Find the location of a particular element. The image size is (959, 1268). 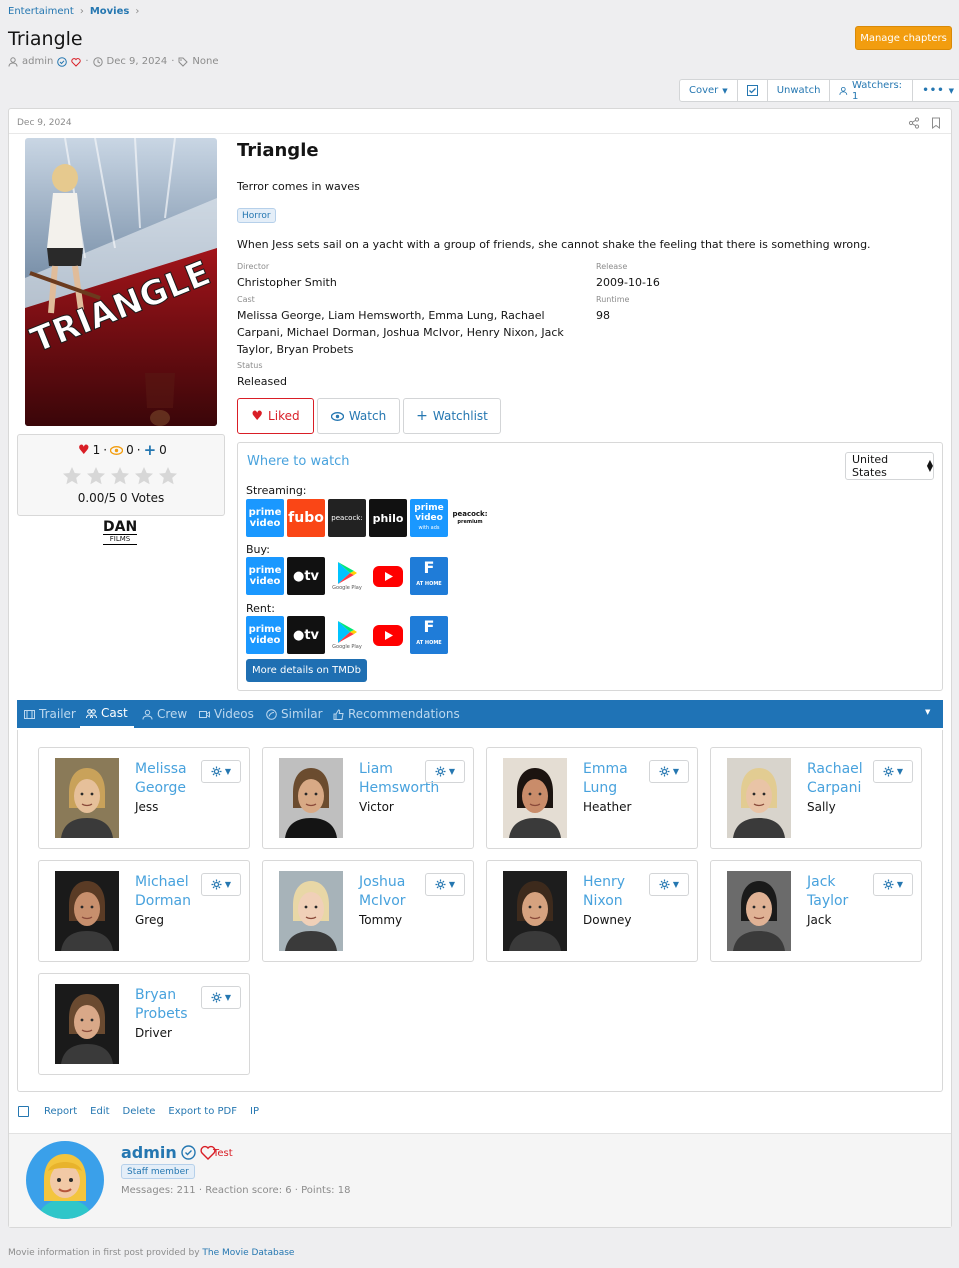

country-select: United States ▲ ▼ is located at coordinates (889, 466).